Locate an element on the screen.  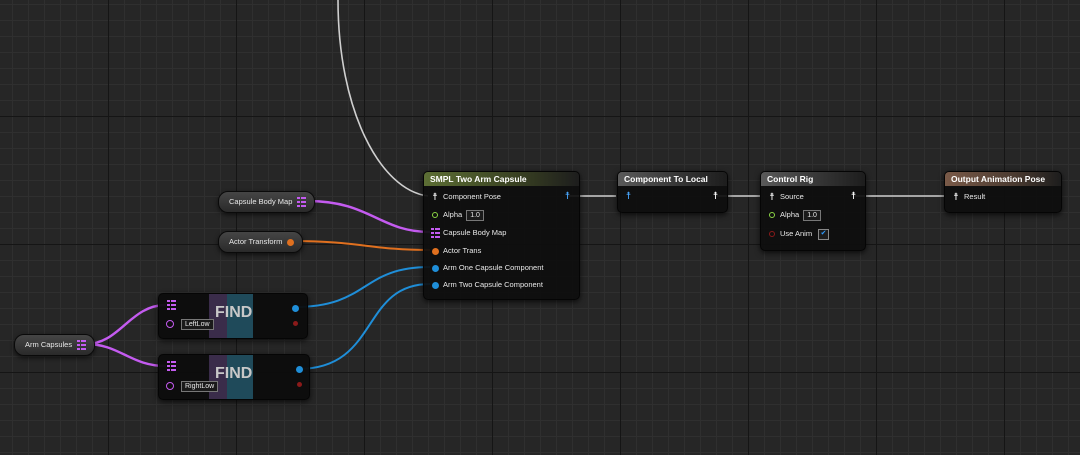
find-key-field: RightLow is located at coordinates (200, 386).